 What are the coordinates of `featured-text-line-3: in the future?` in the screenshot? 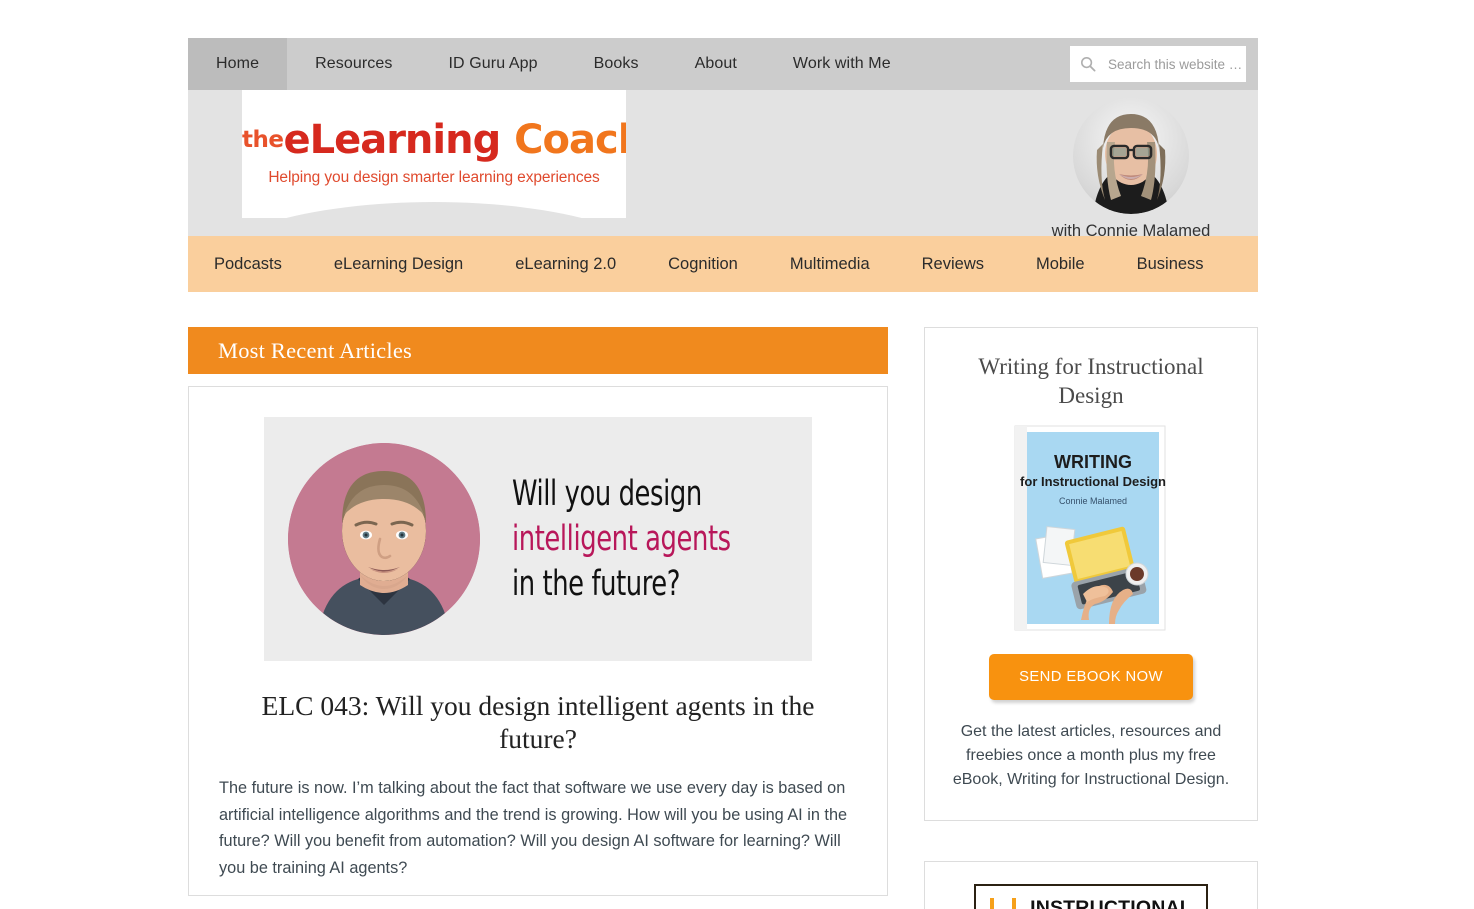 It's located at (596, 583).